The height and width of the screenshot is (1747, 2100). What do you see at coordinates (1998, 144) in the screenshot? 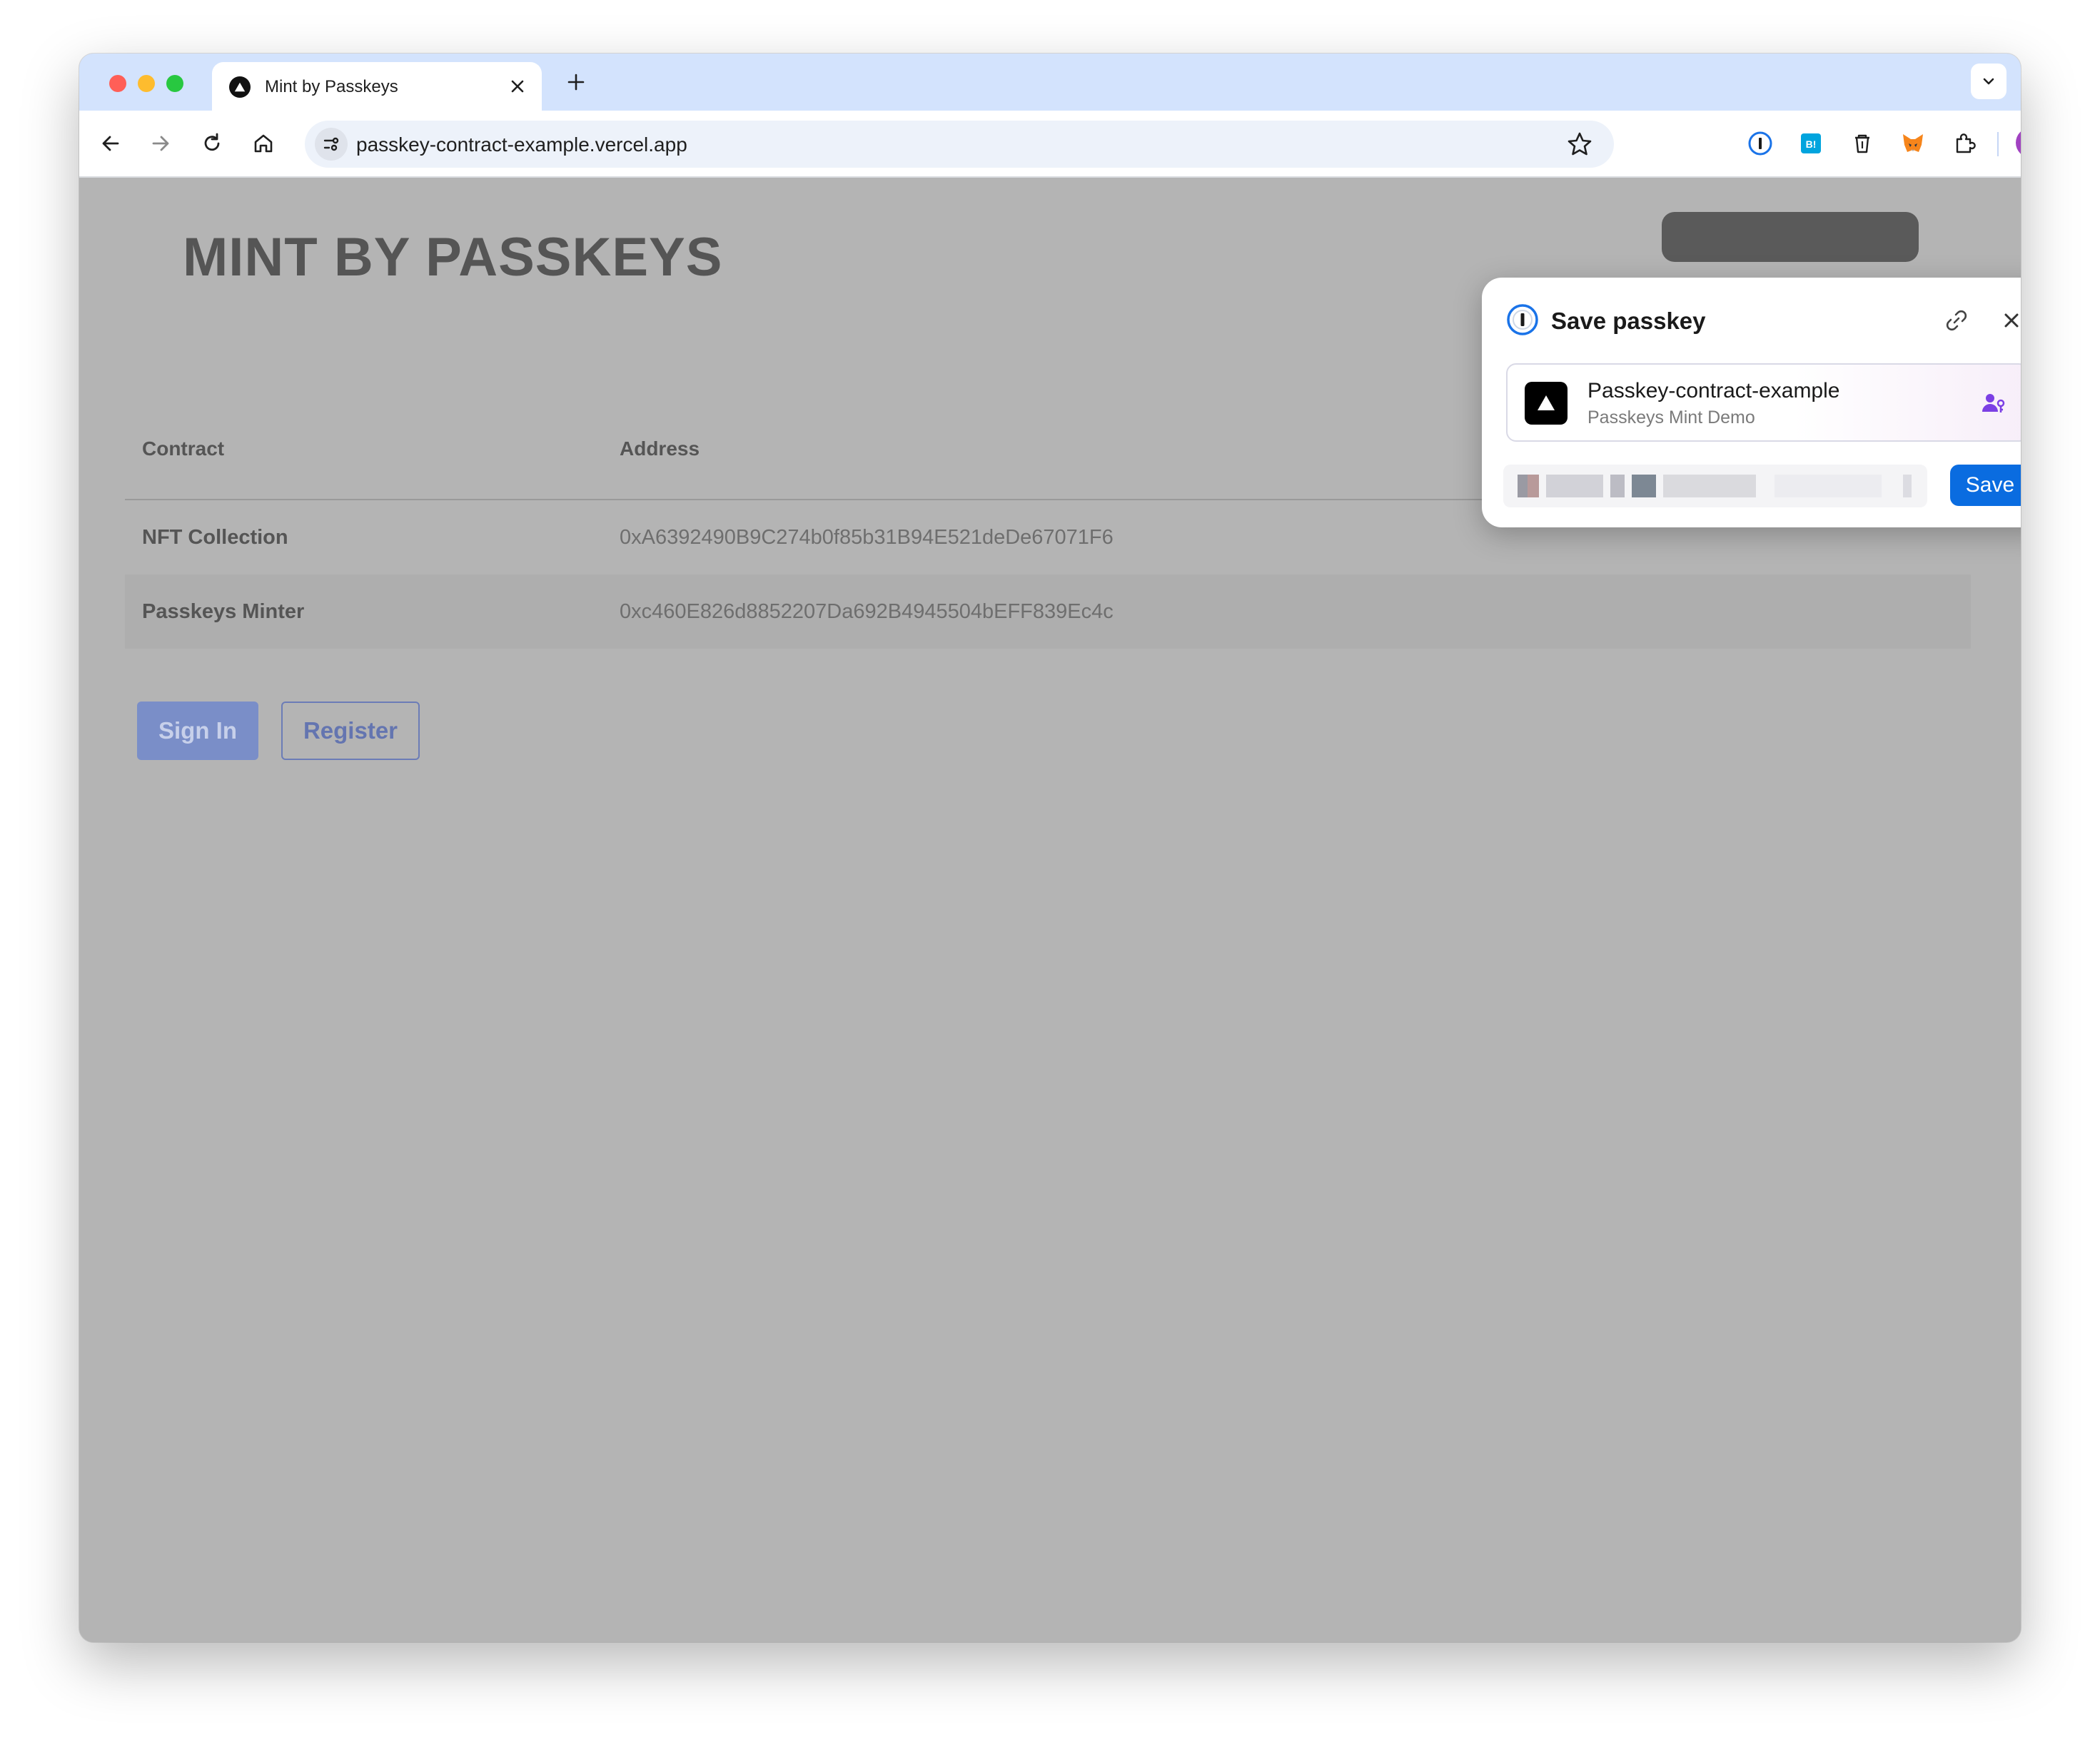
I see `toolbar-divider` at bounding box center [1998, 144].